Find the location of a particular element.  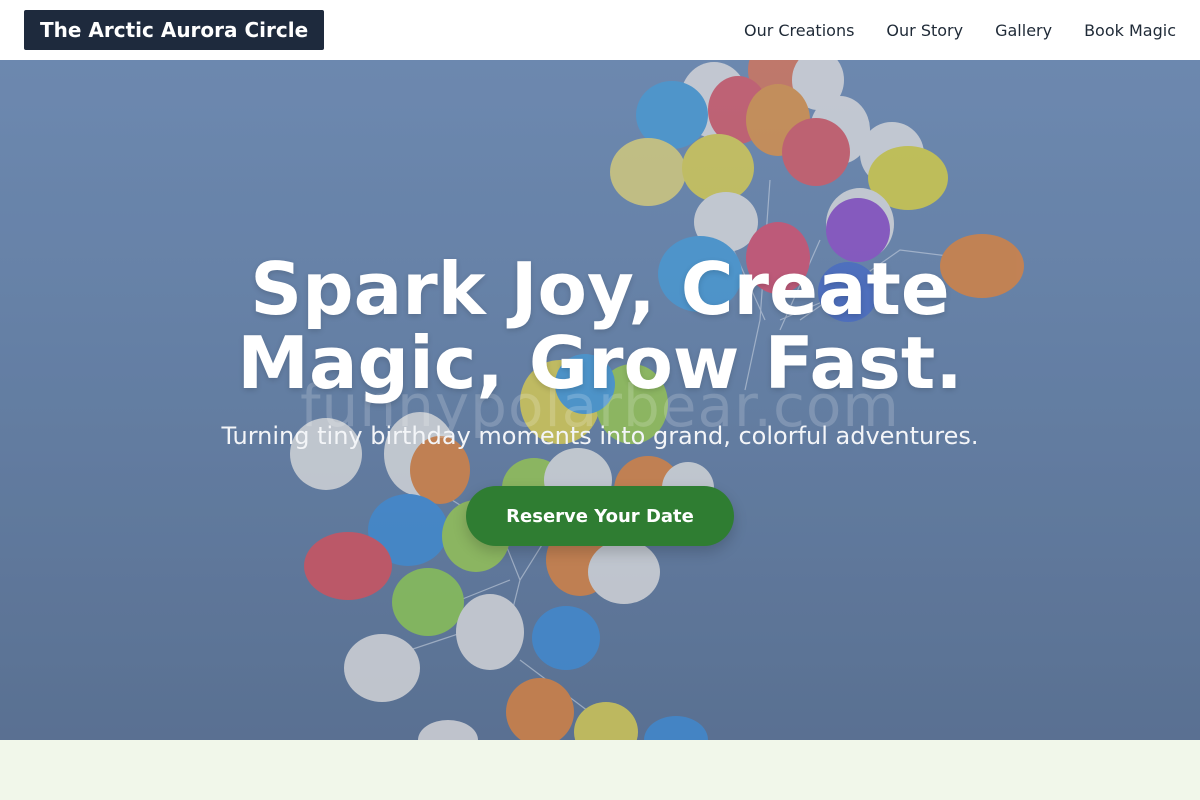

reserve-date-button: Reserve Your Date is located at coordinates (600, 516).